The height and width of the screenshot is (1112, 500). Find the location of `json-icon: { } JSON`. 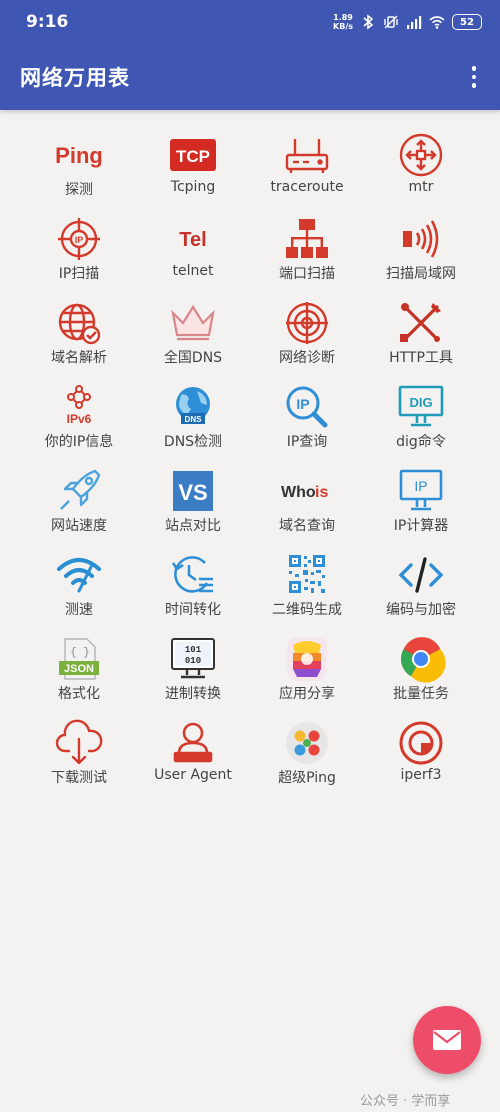

json-icon: { } JSON is located at coordinates (79, 659).